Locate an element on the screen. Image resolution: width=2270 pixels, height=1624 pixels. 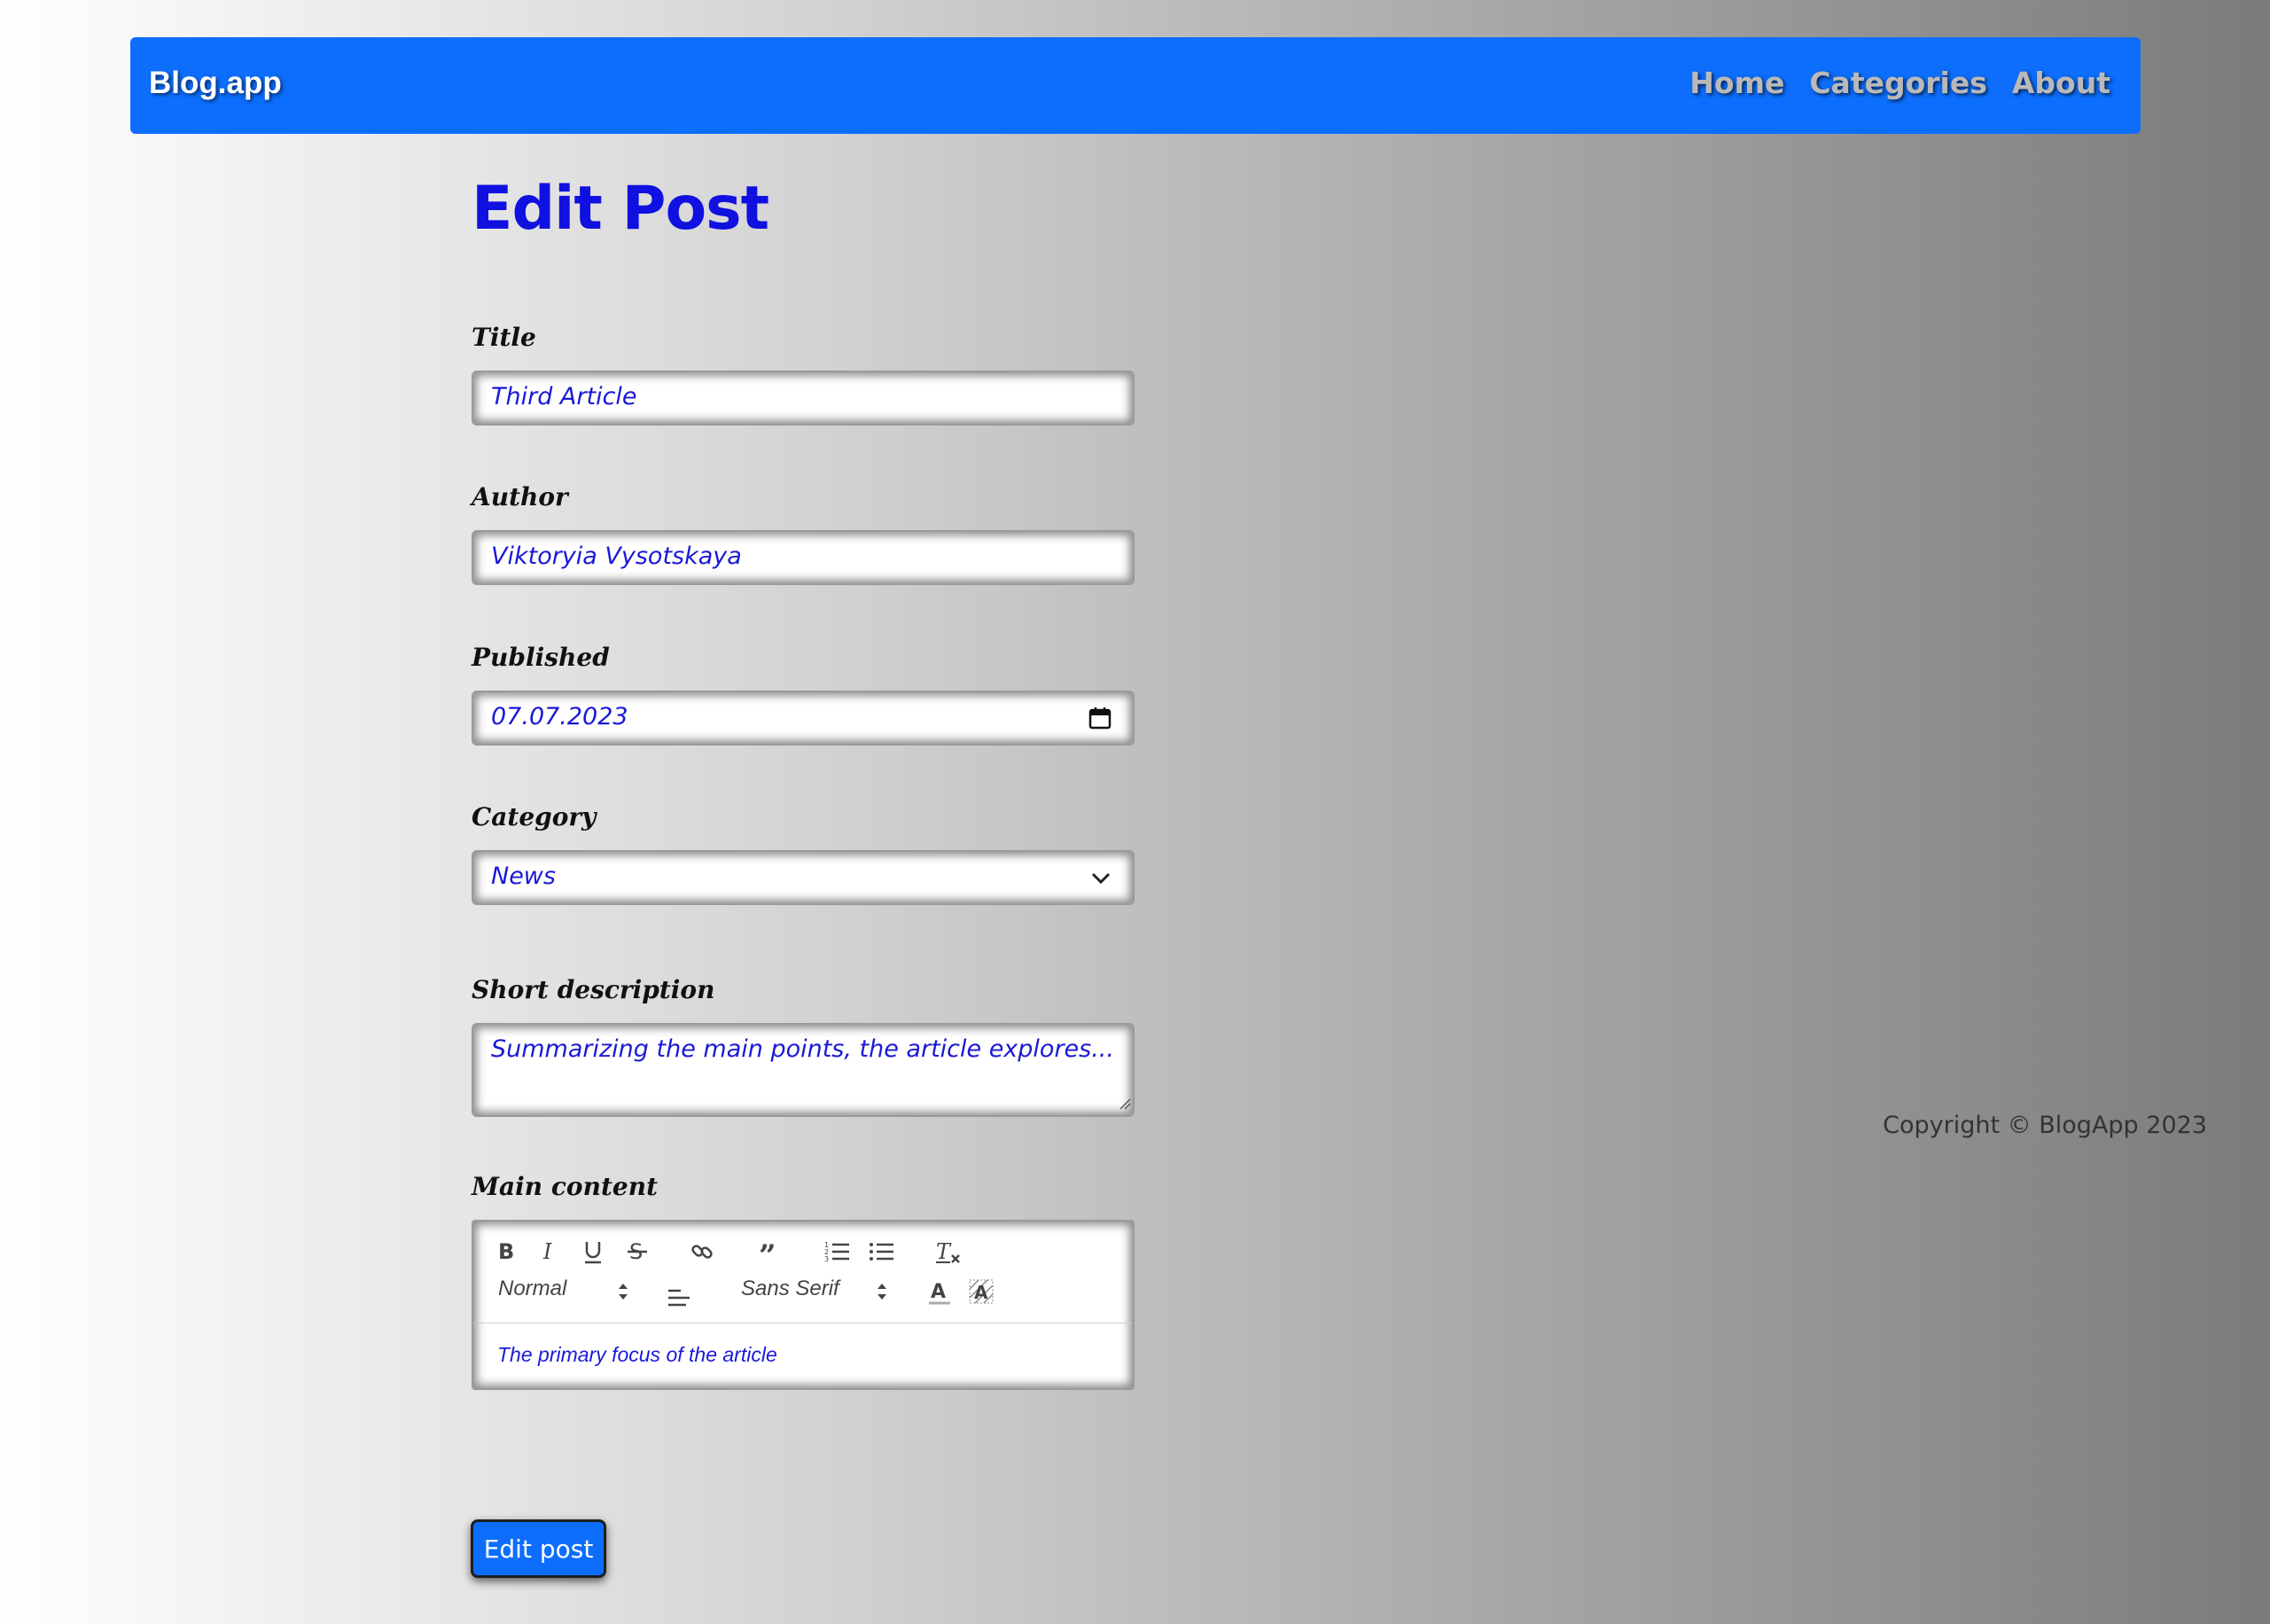
editor-toolbar: B I S ” 123 T Normal Sans Serif A A is located at coordinates (803, 1272).